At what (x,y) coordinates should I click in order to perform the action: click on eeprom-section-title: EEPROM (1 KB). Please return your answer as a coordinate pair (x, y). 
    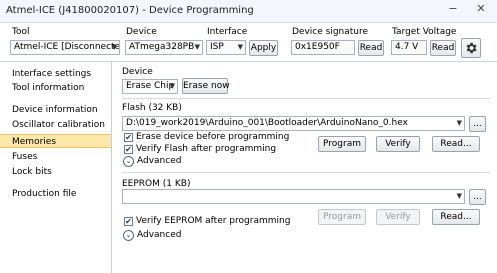
    Looking at the image, I should click on (156, 184).